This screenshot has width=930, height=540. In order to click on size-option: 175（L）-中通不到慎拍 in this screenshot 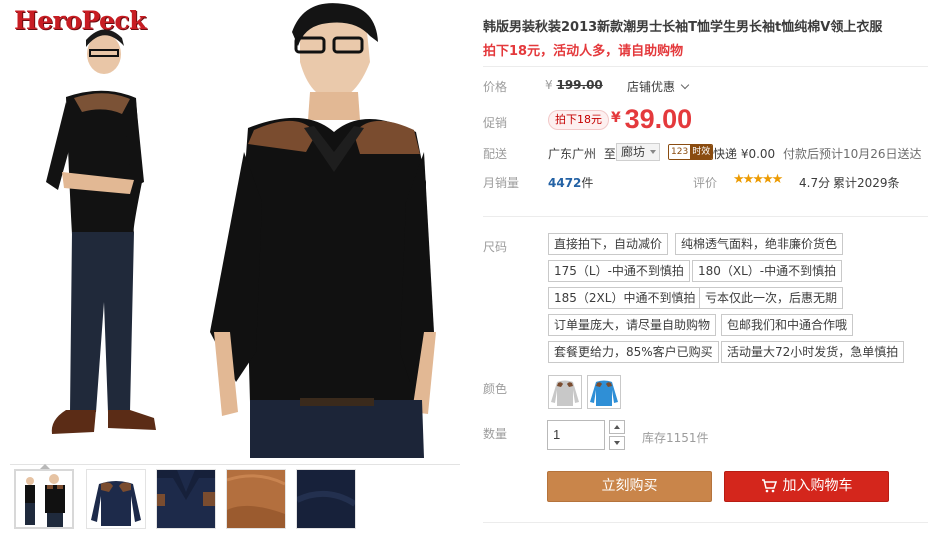, I will do `click(619, 271)`.